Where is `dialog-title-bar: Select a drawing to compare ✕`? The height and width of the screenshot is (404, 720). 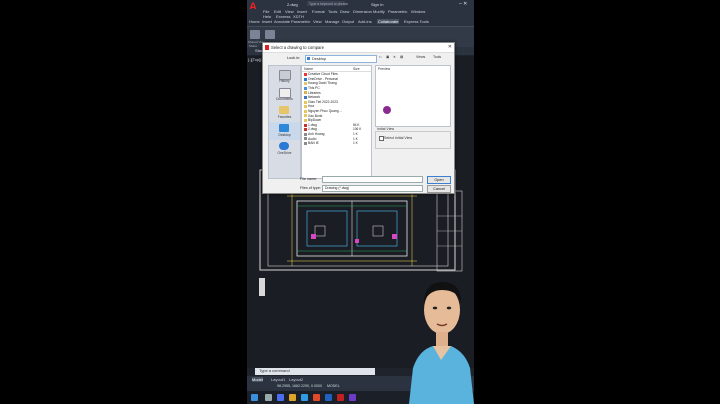 dialog-title-bar: Select a drawing to compare ✕ is located at coordinates (358, 48).